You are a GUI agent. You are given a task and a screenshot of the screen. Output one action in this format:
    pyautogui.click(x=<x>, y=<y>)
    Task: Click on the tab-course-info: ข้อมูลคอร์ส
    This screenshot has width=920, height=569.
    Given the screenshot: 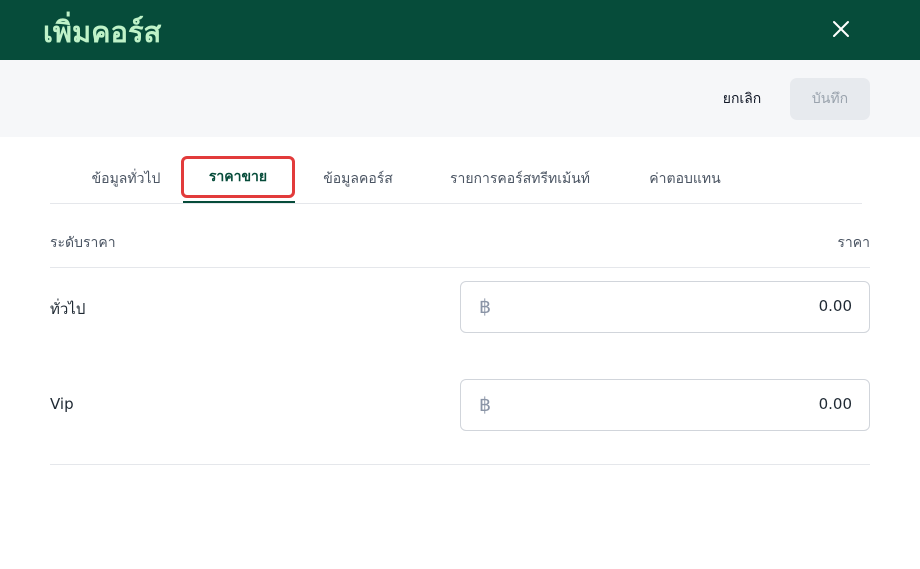 What is the action you would take?
    pyautogui.click(x=358, y=179)
    